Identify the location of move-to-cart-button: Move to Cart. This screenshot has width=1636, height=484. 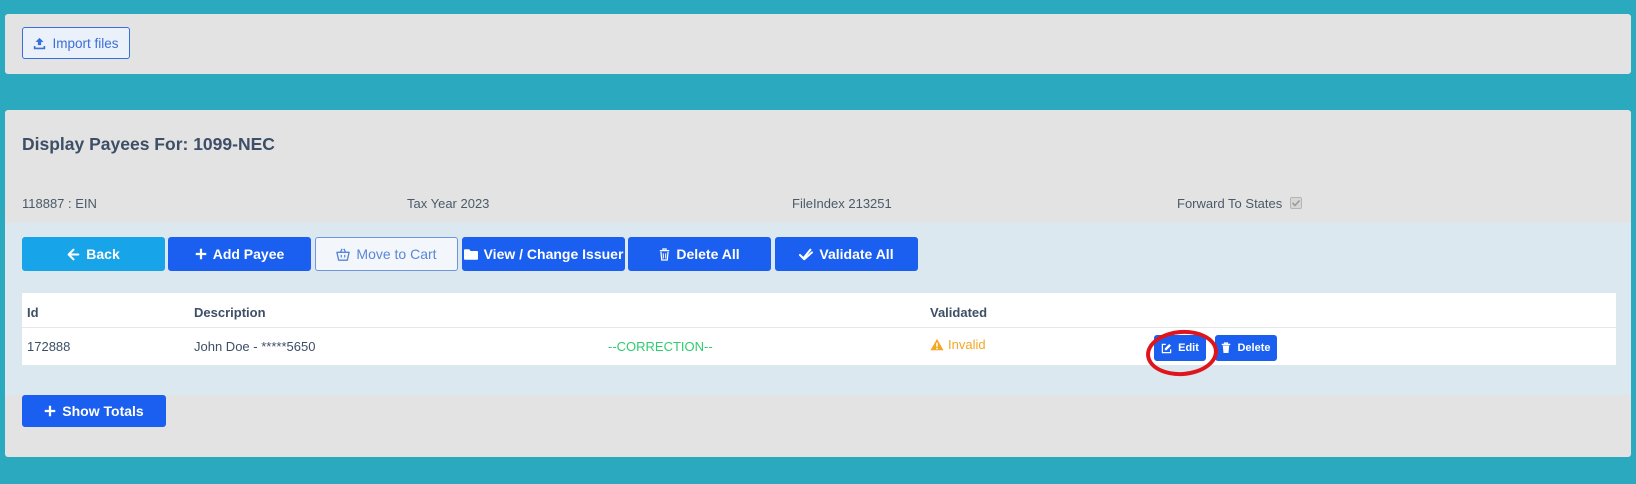
(386, 254).